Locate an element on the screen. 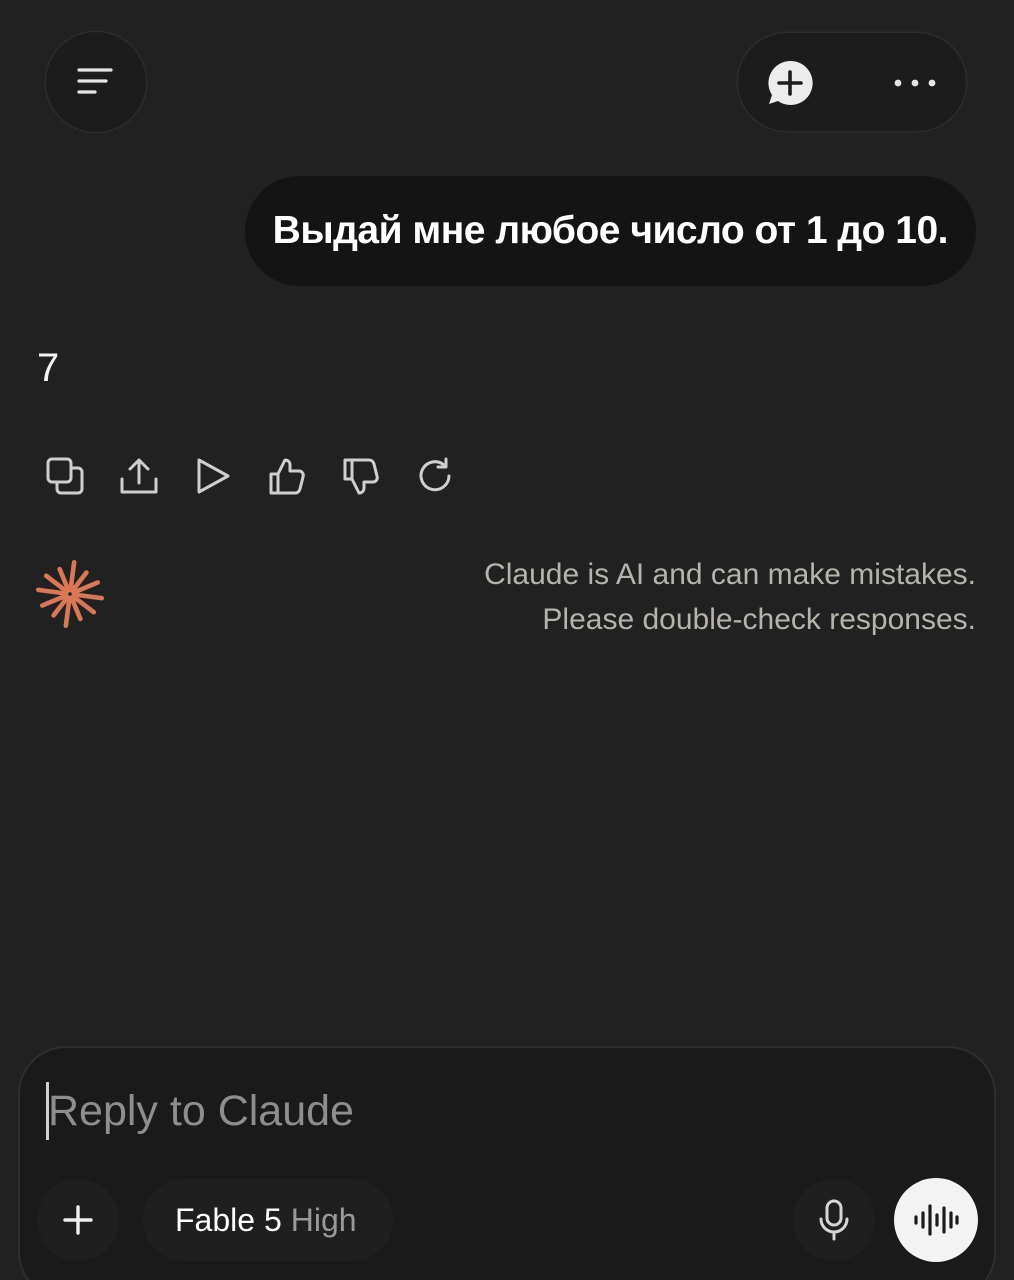 This screenshot has height=1280, width=1014. share-button is located at coordinates (139, 476).